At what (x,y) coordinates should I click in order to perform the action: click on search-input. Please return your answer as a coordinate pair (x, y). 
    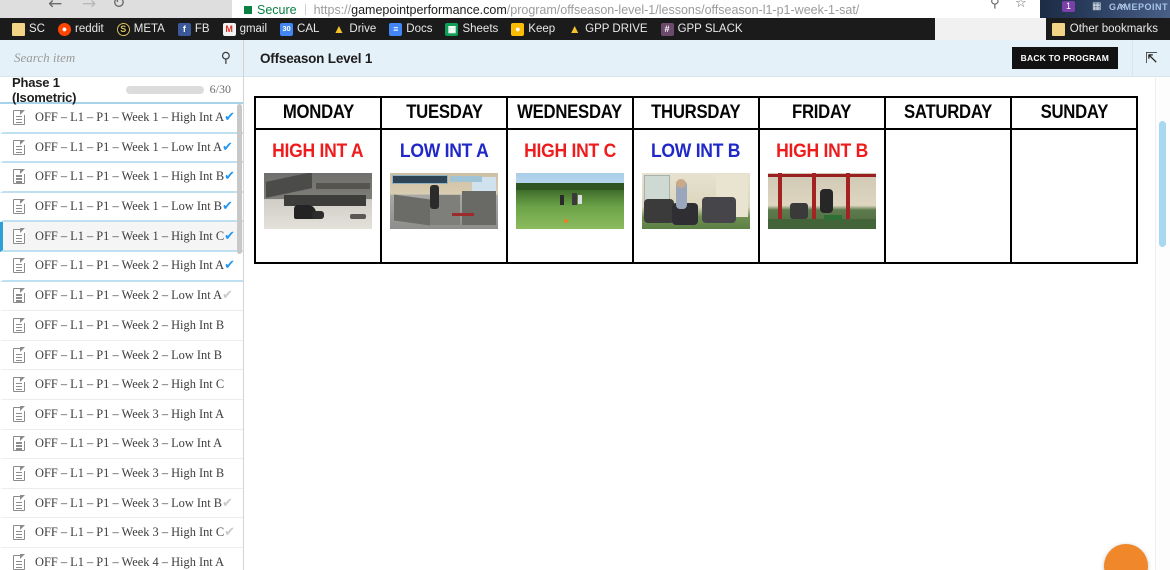
    Looking at the image, I should click on (117, 58).